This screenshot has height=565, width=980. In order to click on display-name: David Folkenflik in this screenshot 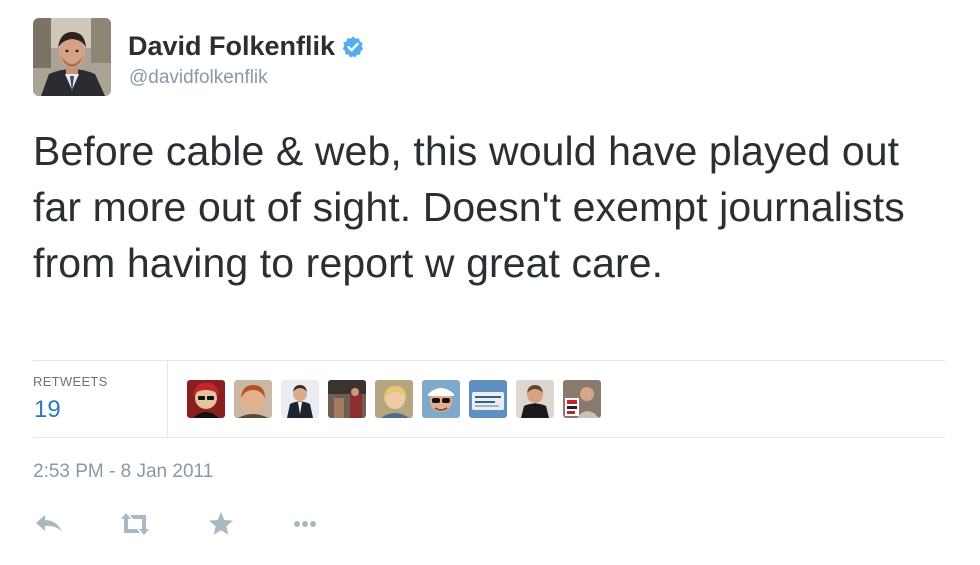, I will do `click(246, 46)`.